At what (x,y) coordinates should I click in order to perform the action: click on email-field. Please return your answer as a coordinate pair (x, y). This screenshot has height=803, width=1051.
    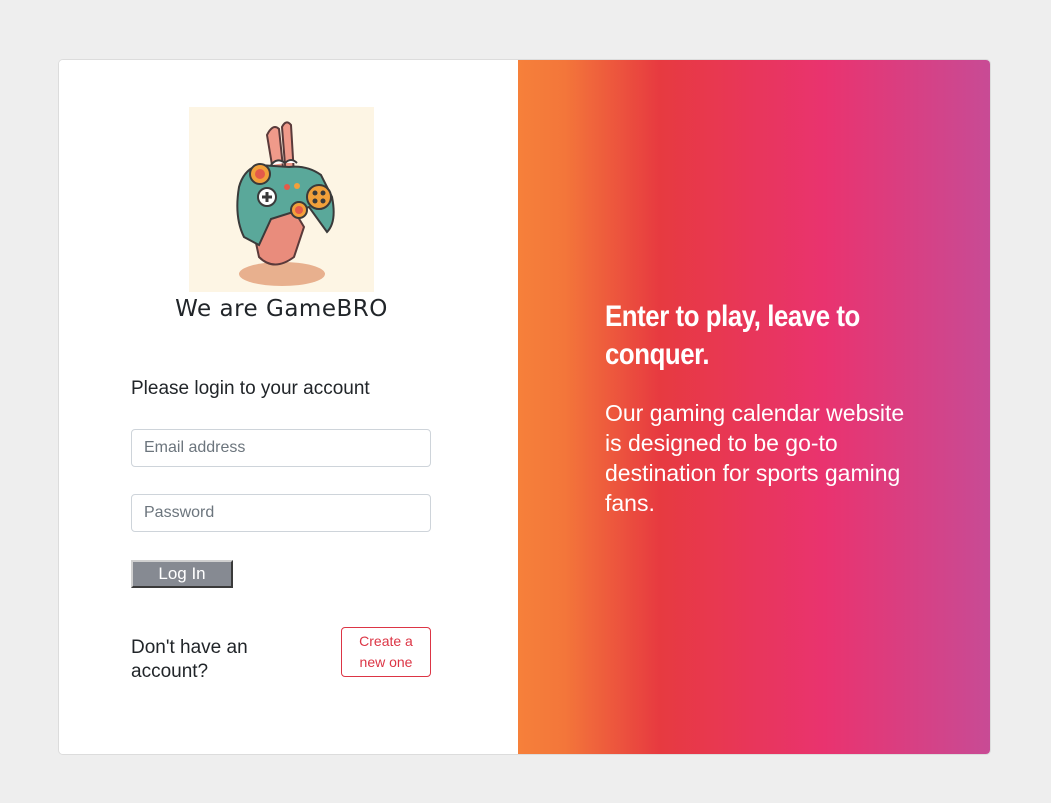
    Looking at the image, I should click on (281, 448).